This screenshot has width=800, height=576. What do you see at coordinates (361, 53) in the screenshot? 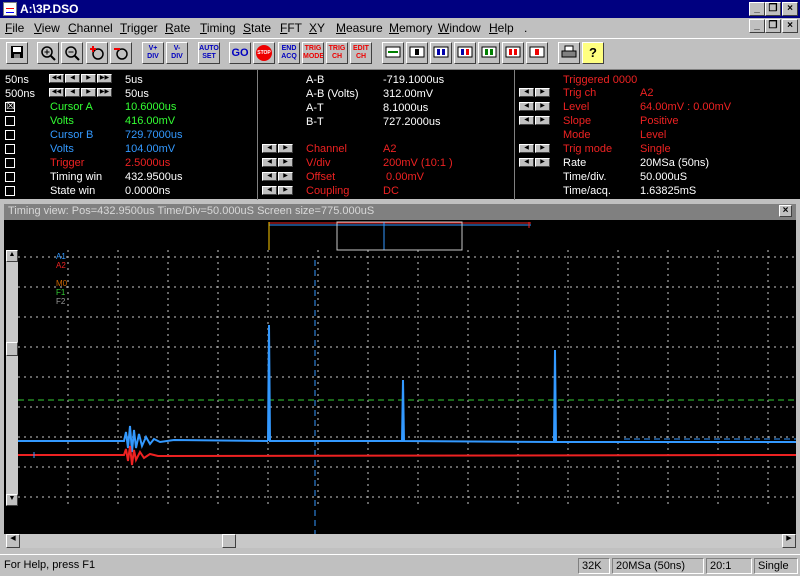
I see `edit-ch-button: EDIT CH` at bounding box center [361, 53].